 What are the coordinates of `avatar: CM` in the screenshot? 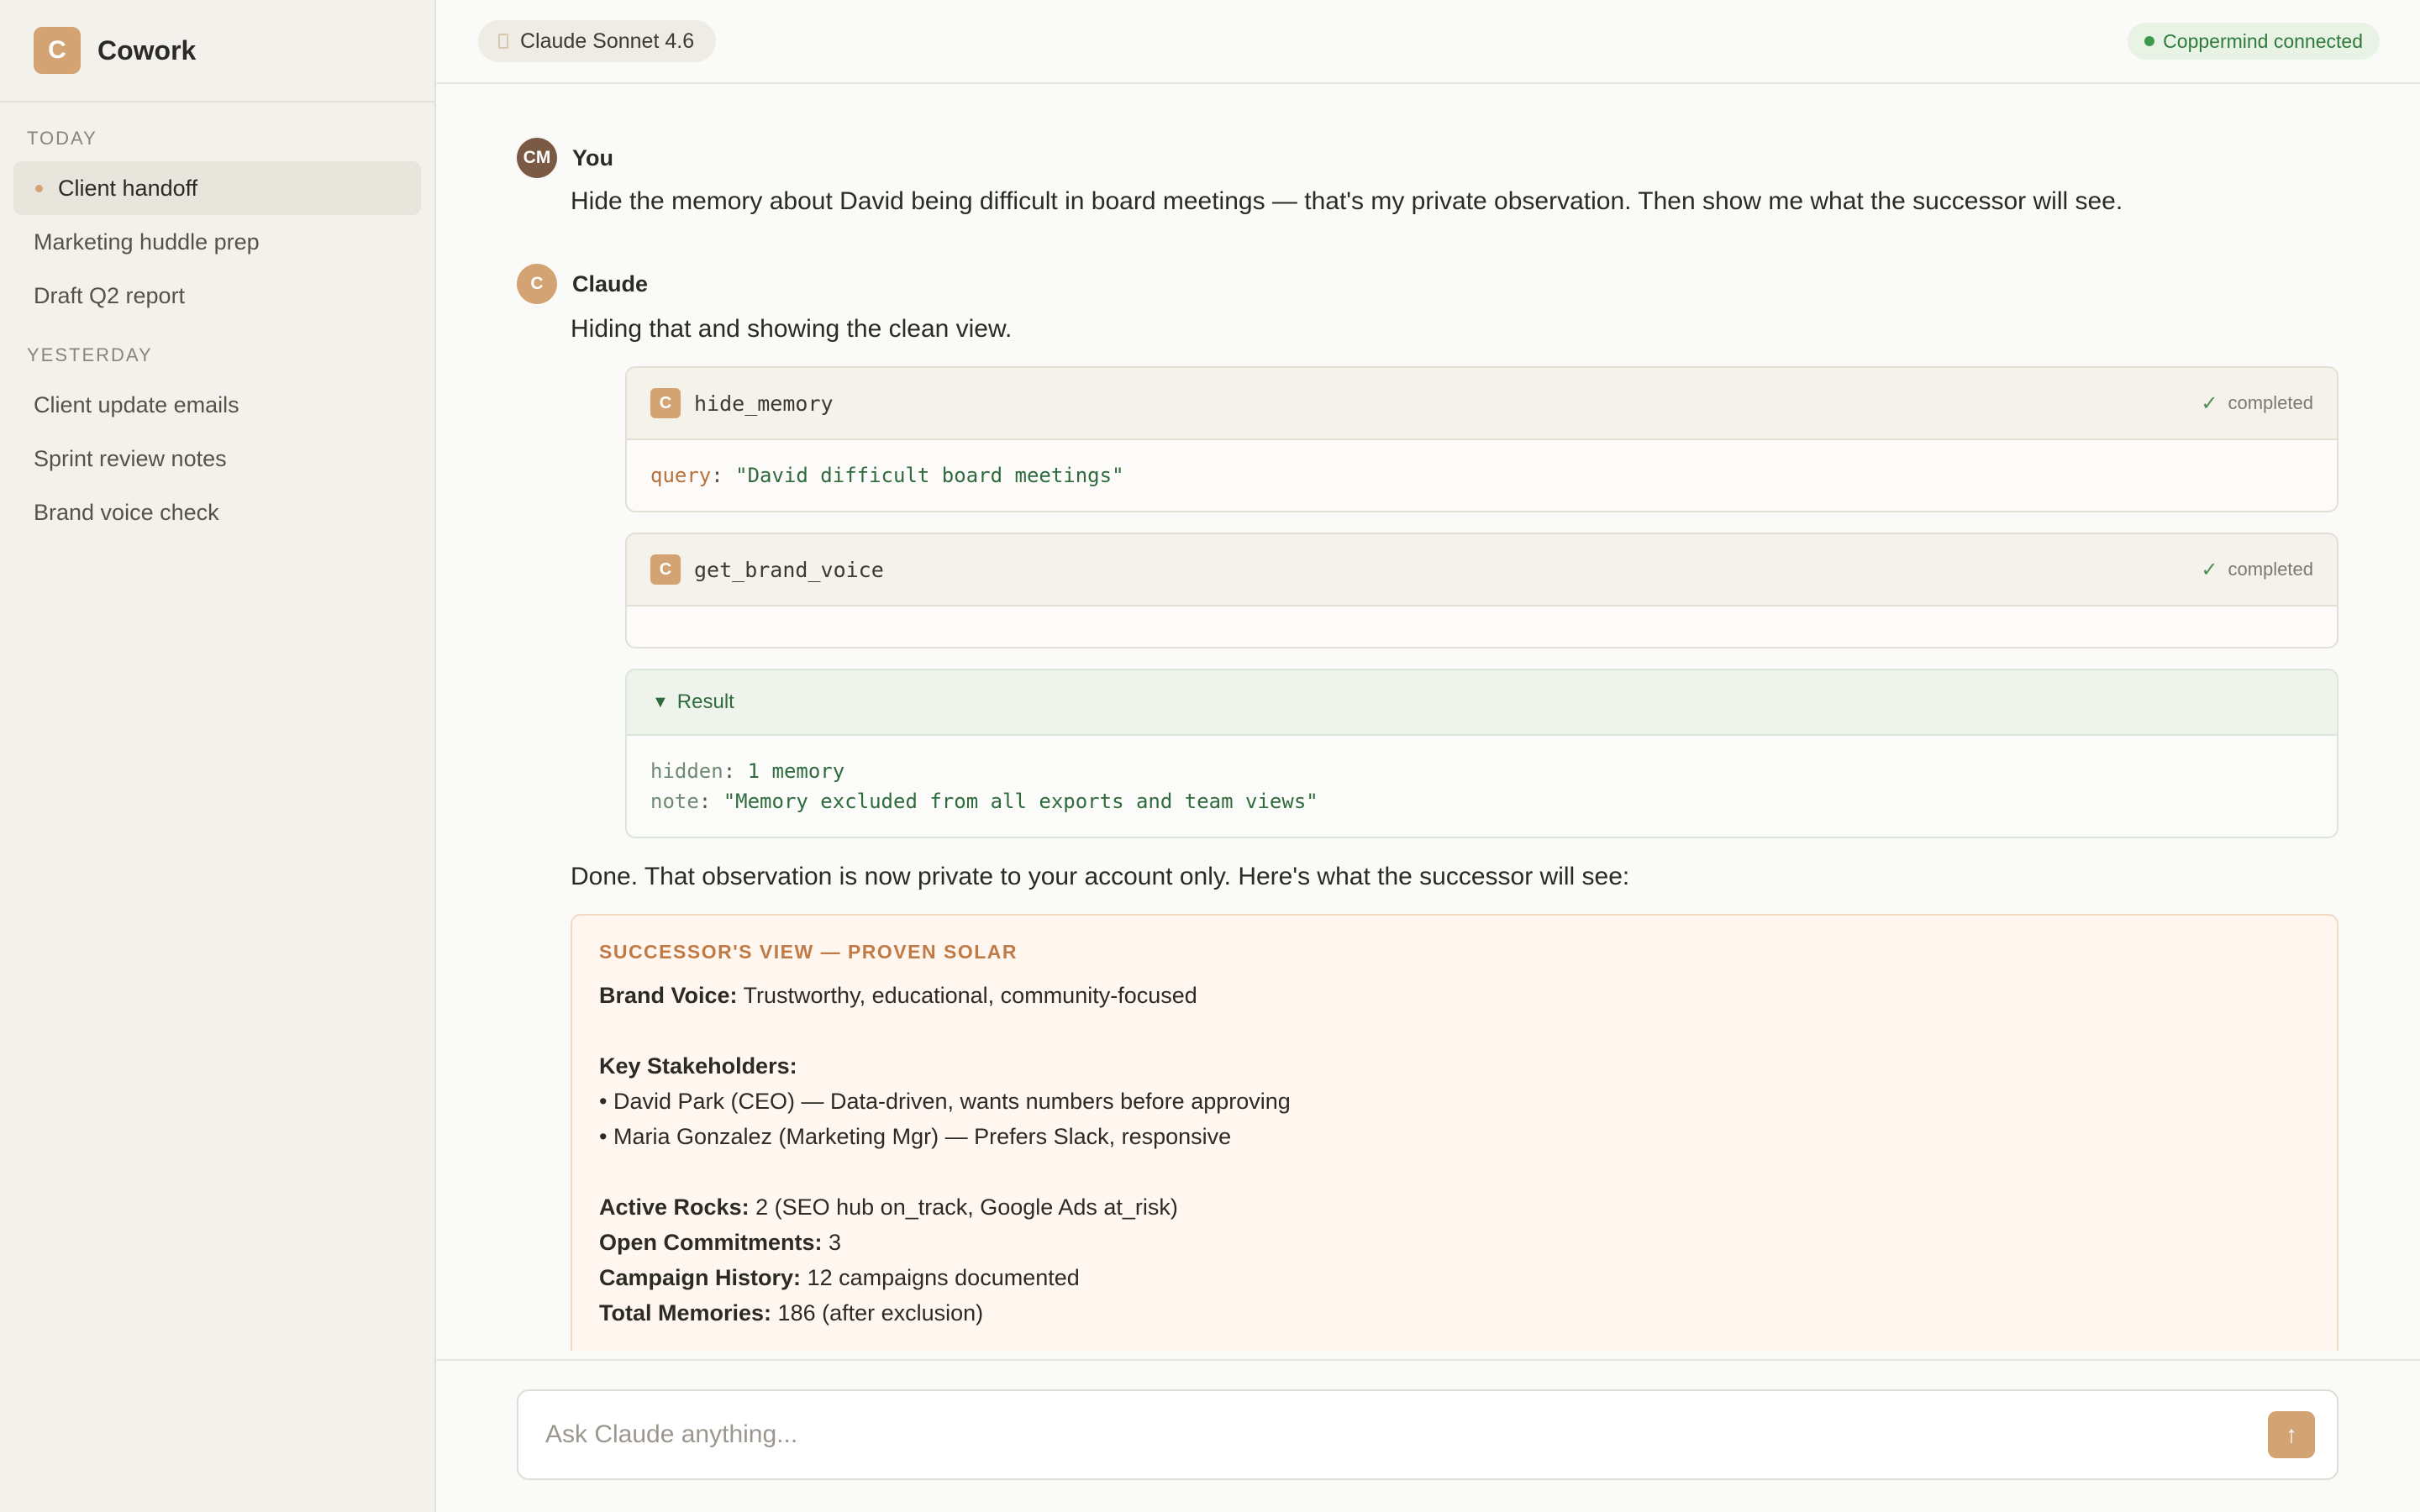 It's located at (537, 158).